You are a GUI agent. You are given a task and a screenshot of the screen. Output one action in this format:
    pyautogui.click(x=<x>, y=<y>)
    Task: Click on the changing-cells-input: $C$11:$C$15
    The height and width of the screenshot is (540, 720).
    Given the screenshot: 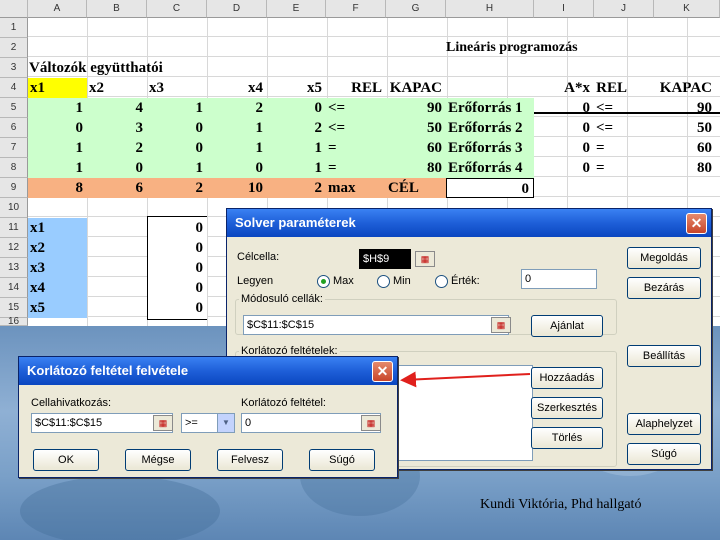 What is the action you would take?
    pyautogui.click(x=376, y=325)
    